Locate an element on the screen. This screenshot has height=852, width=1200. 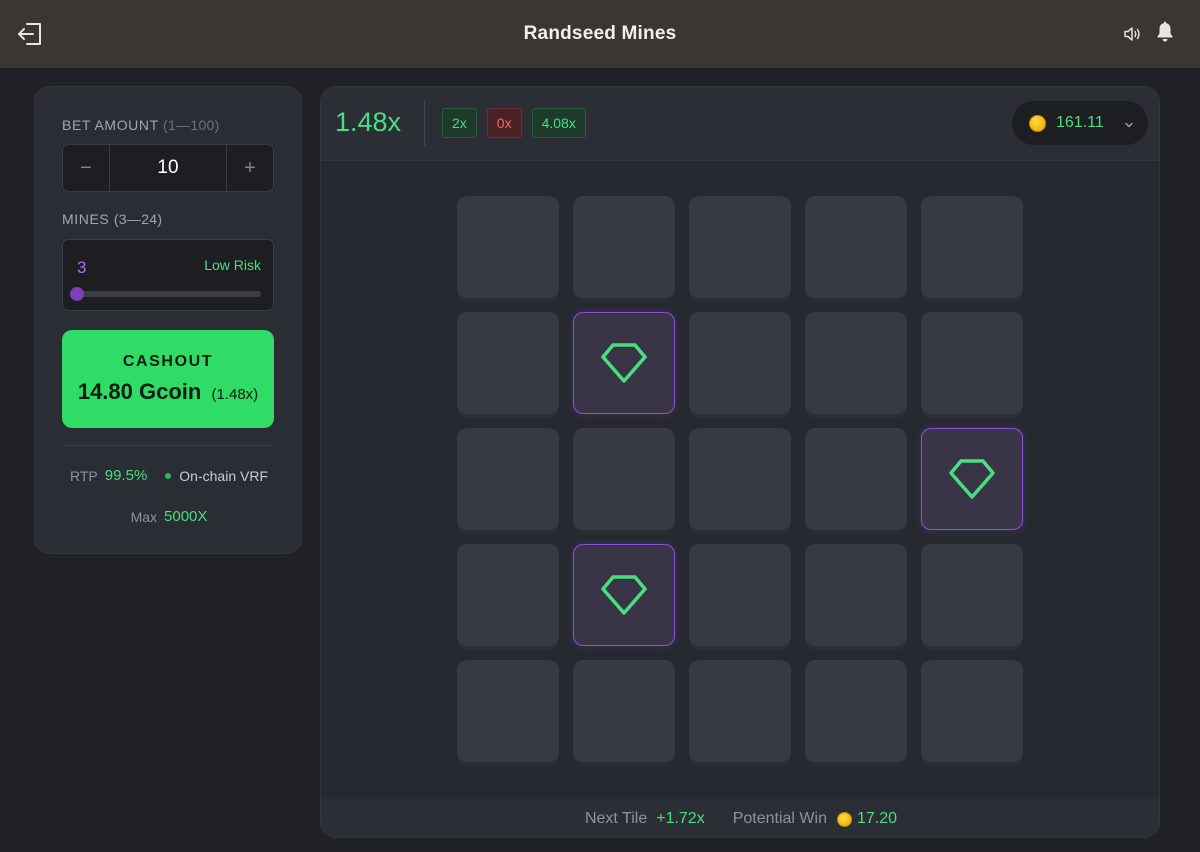
history-chip: 0x is located at coordinates (504, 123).